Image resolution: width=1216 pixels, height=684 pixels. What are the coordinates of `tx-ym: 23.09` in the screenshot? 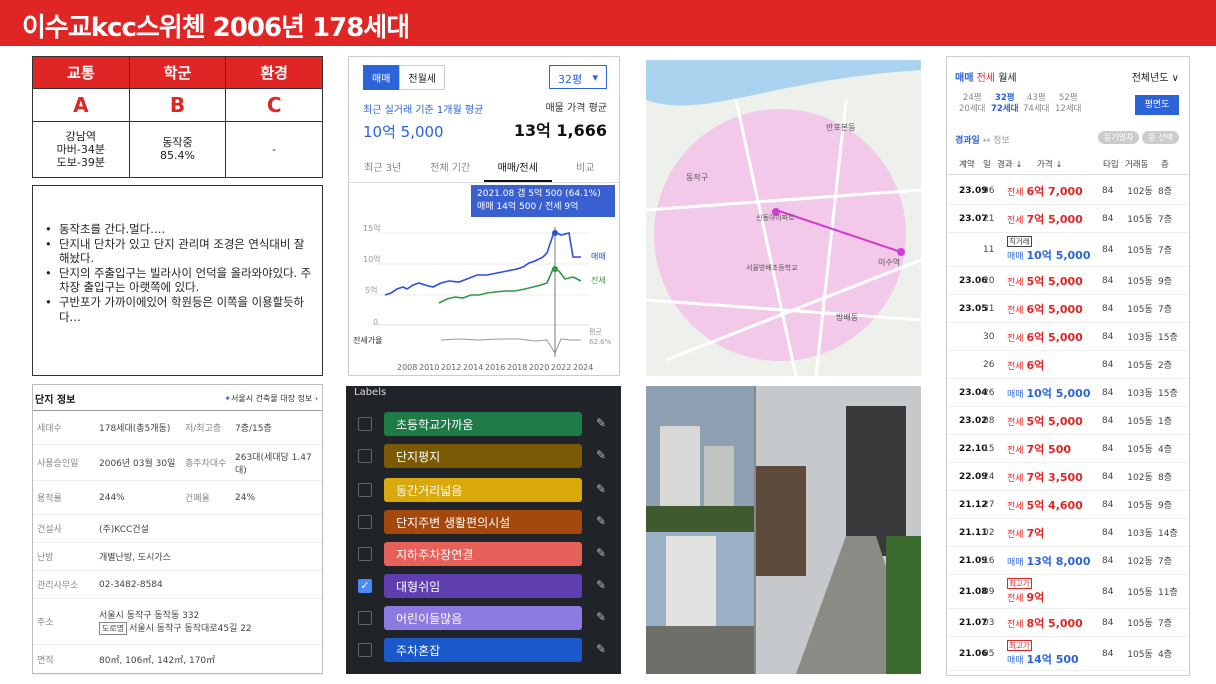 It's located at (973, 190).